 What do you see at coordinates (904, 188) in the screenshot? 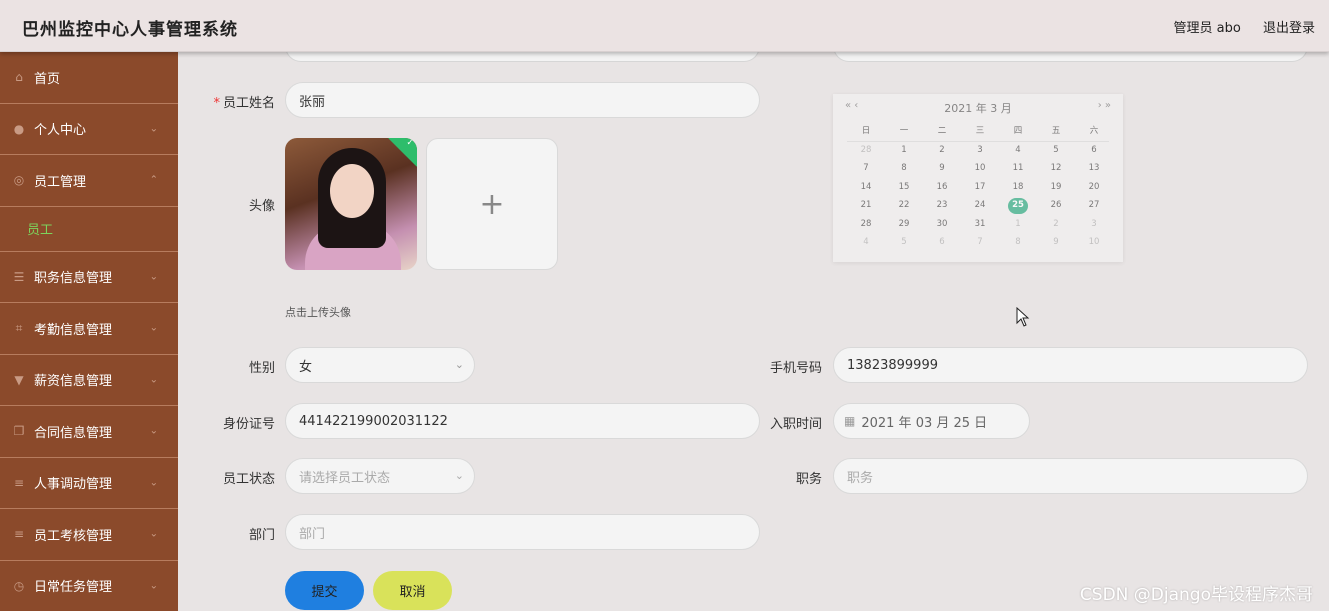
I see `calendar-day: 15` at bounding box center [904, 188].